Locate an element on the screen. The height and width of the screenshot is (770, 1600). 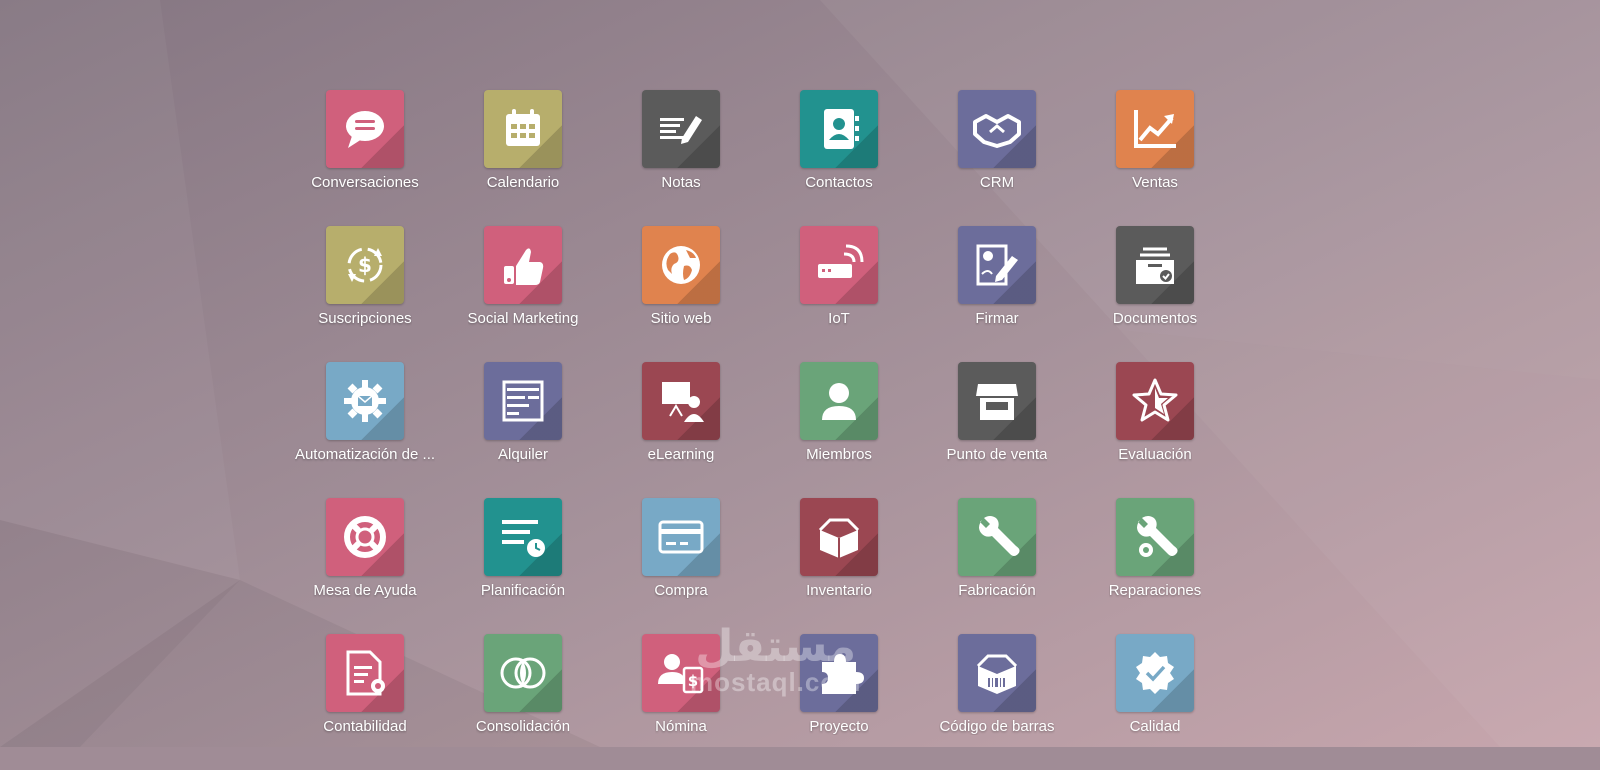
app-proyecto: Proyecto is located at coordinates (839, 702).